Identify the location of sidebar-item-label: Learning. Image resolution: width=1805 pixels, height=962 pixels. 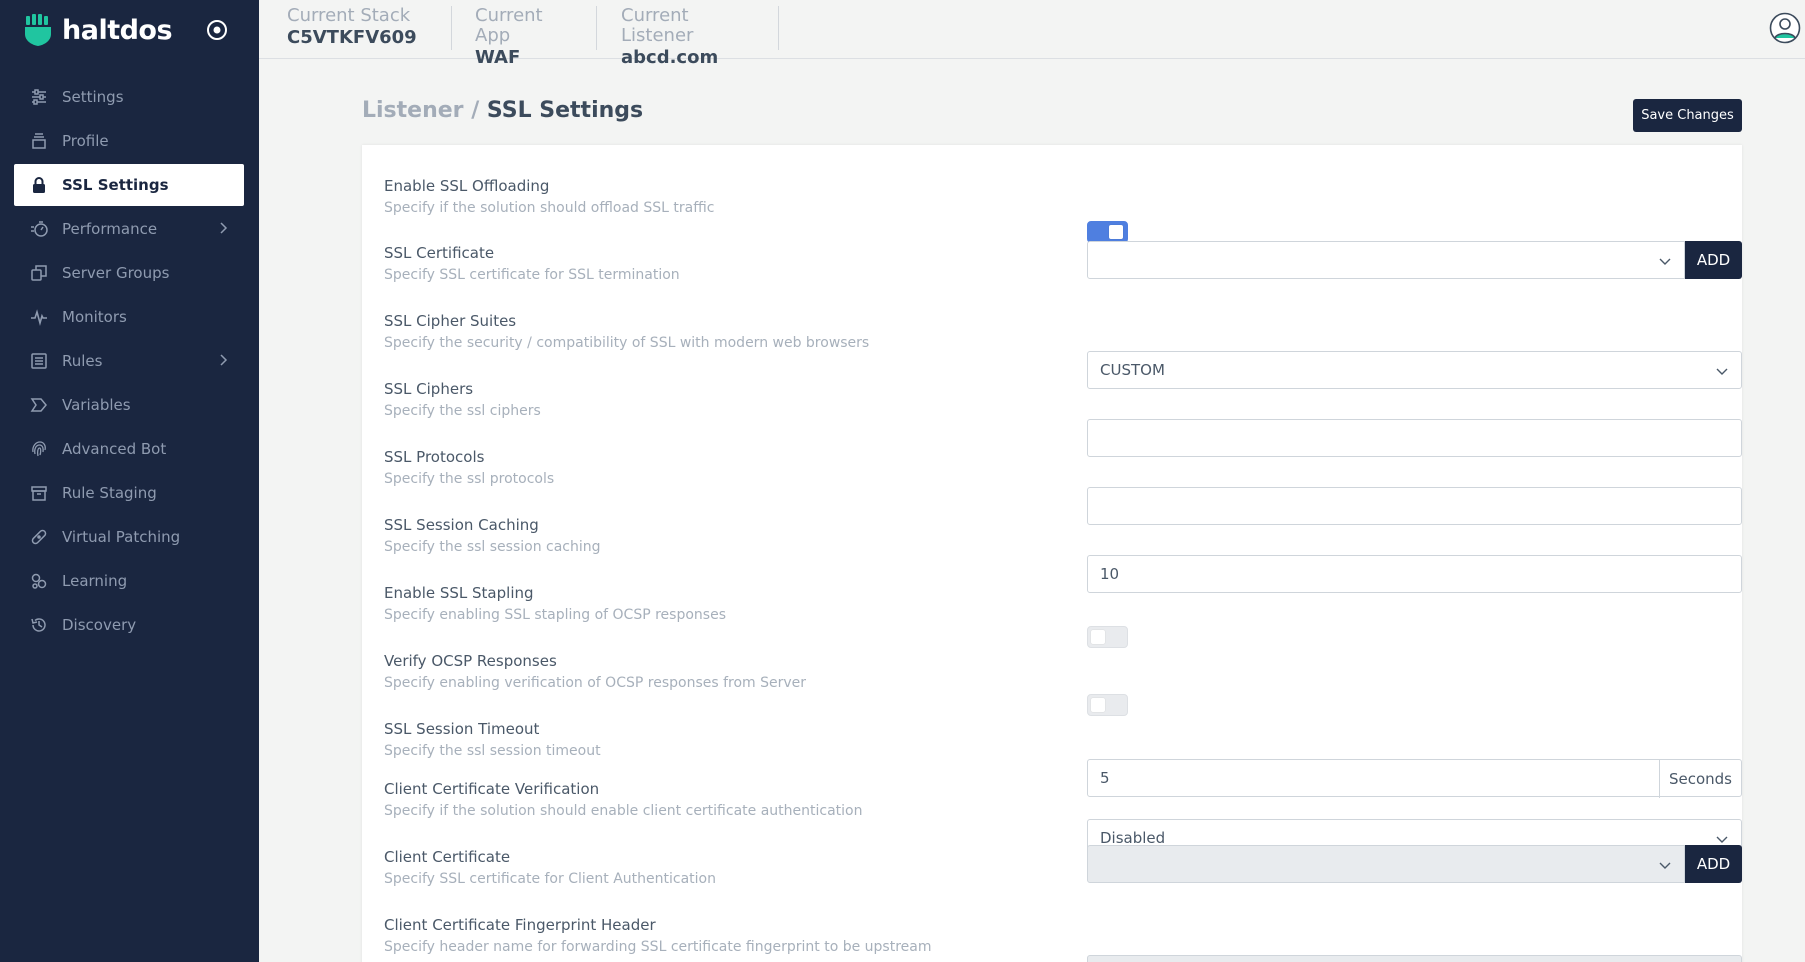
(95, 581).